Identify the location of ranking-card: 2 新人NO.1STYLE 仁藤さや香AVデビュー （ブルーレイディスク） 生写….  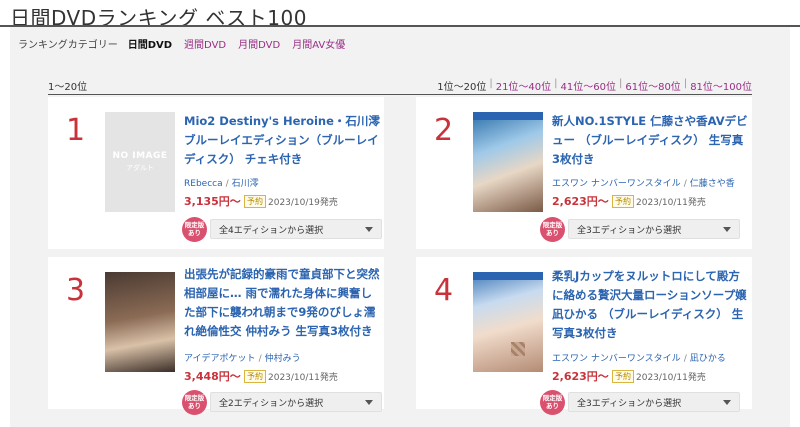
(584, 173).